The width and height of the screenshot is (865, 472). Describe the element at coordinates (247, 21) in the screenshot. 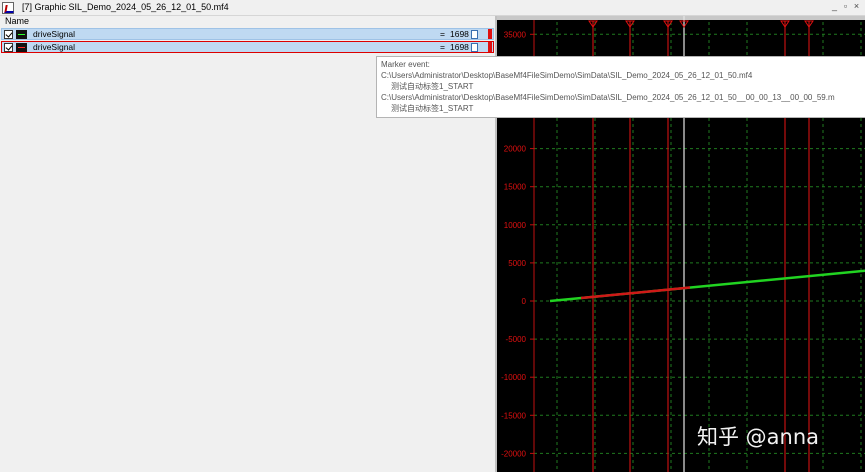

I see `name-column-header: Name` at that location.